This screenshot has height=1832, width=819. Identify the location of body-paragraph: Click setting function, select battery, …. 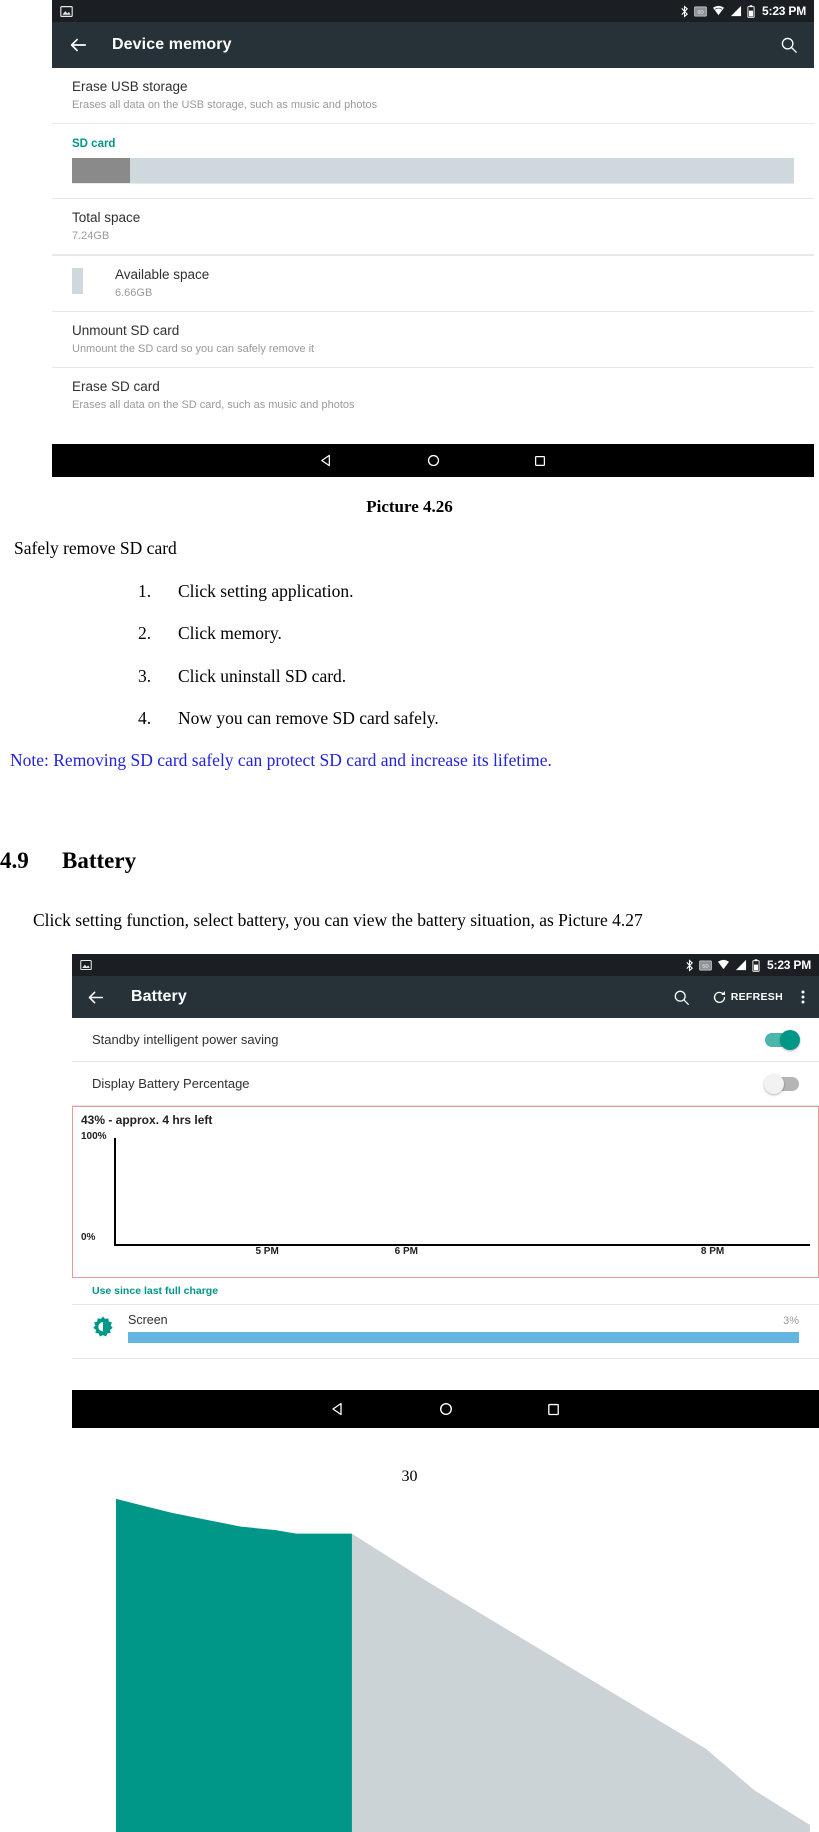
(338, 920).